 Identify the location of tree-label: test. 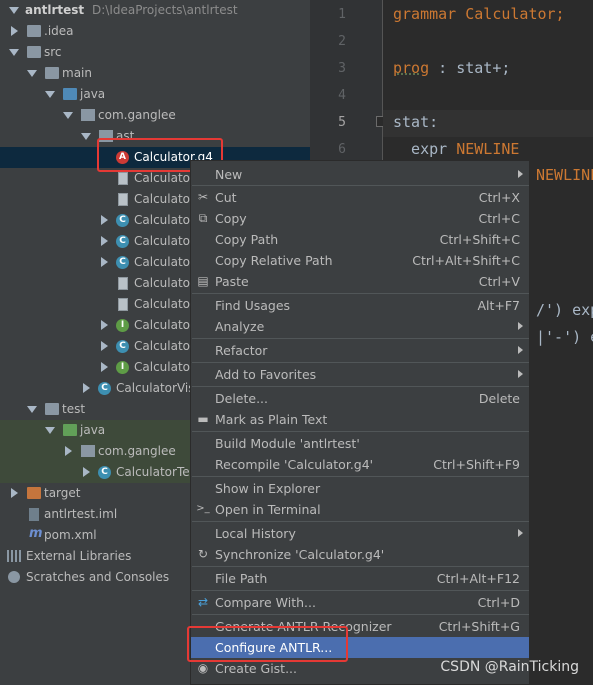
(74, 409).